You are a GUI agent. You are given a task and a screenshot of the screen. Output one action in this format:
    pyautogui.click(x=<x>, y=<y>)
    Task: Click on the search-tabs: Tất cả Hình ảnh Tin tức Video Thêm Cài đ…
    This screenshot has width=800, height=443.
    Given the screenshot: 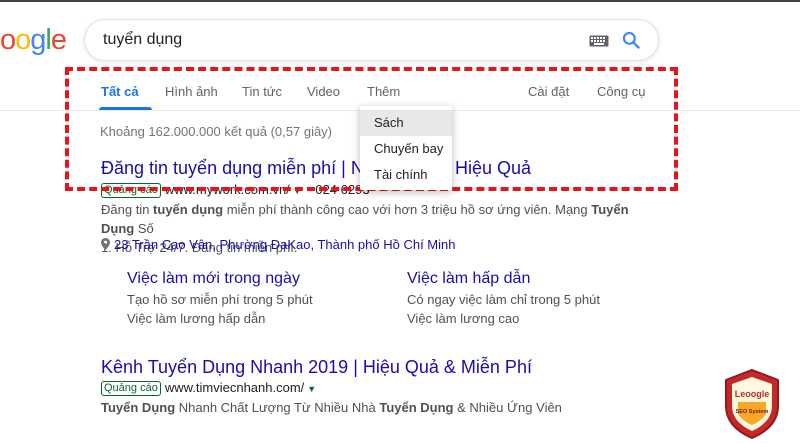 What is the action you would take?
    pyautogui.click(x=400, y=90)
    